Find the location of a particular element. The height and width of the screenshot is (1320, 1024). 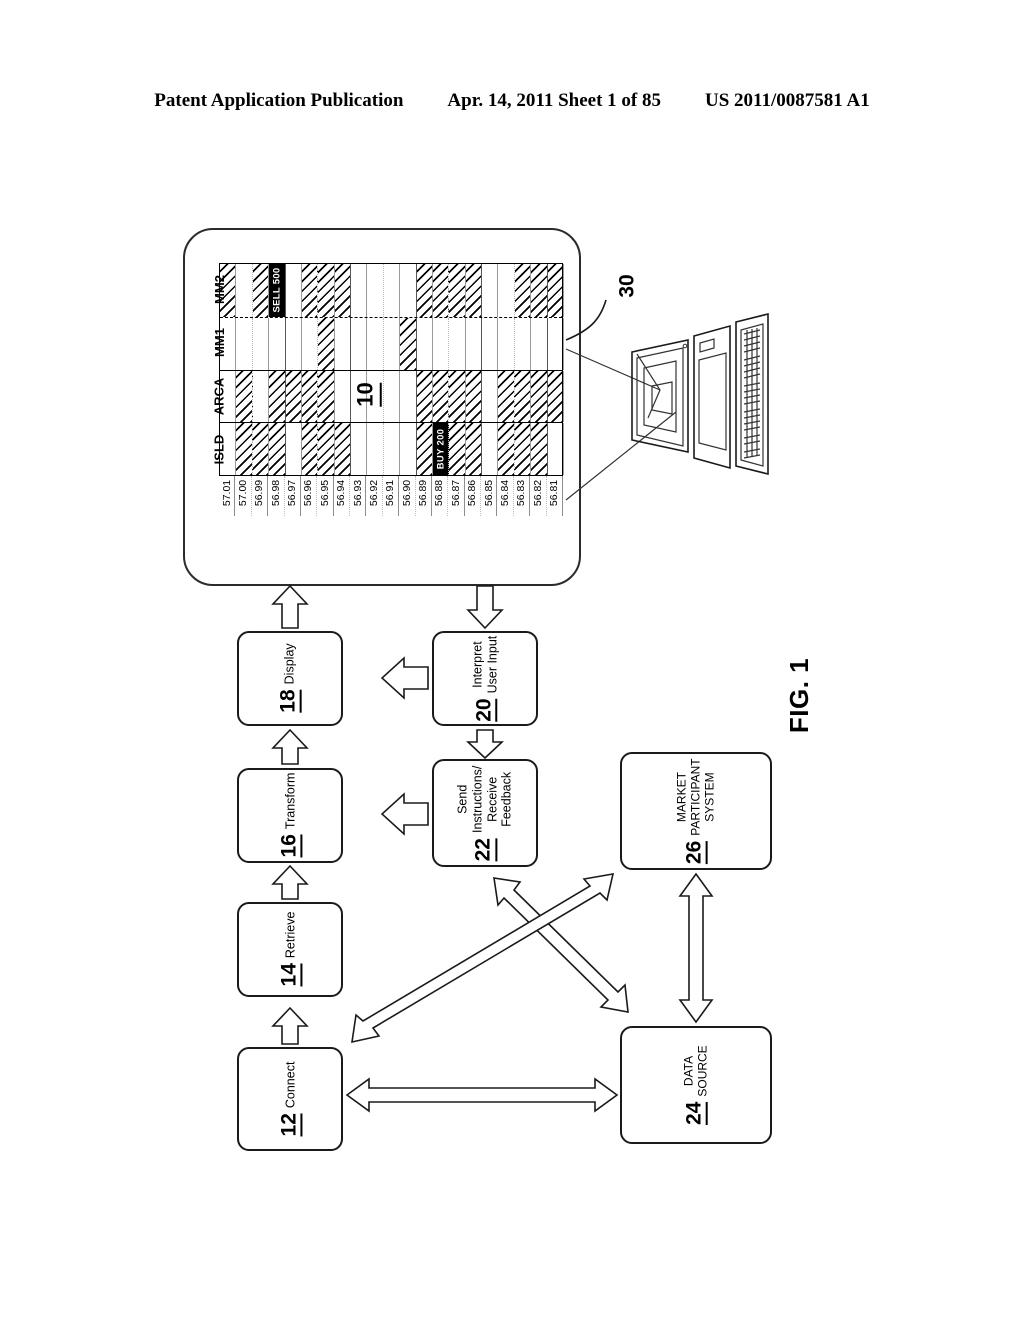

price-tick: 56.94 is located at coordinates (342, 496).